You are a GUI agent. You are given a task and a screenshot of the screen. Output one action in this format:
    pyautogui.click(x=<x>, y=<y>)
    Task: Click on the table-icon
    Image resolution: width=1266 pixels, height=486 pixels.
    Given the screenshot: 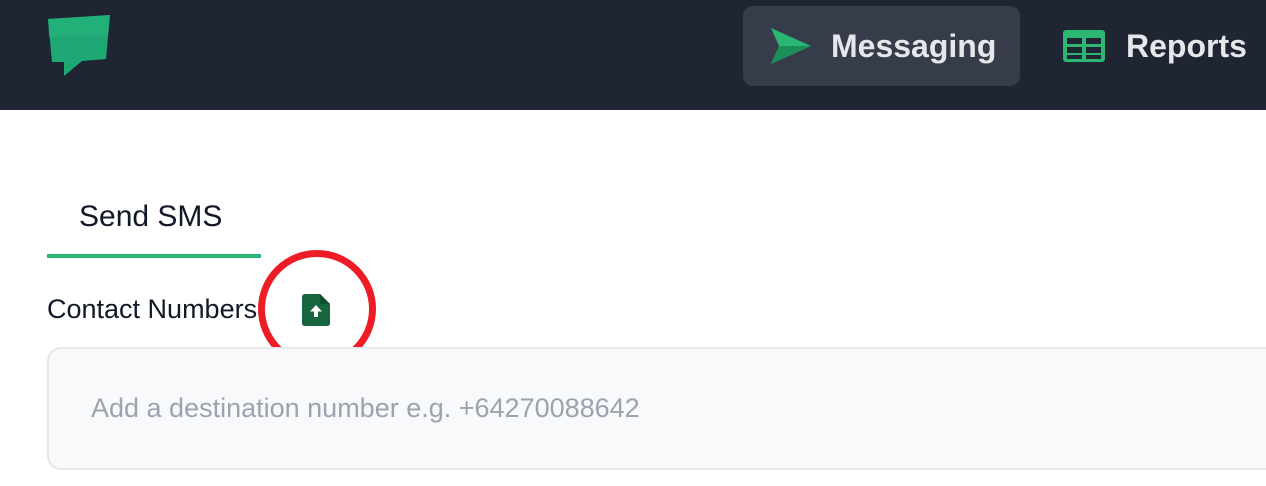 What is the action you would take?
    pyautogui.click(x=1084, y=46)
    